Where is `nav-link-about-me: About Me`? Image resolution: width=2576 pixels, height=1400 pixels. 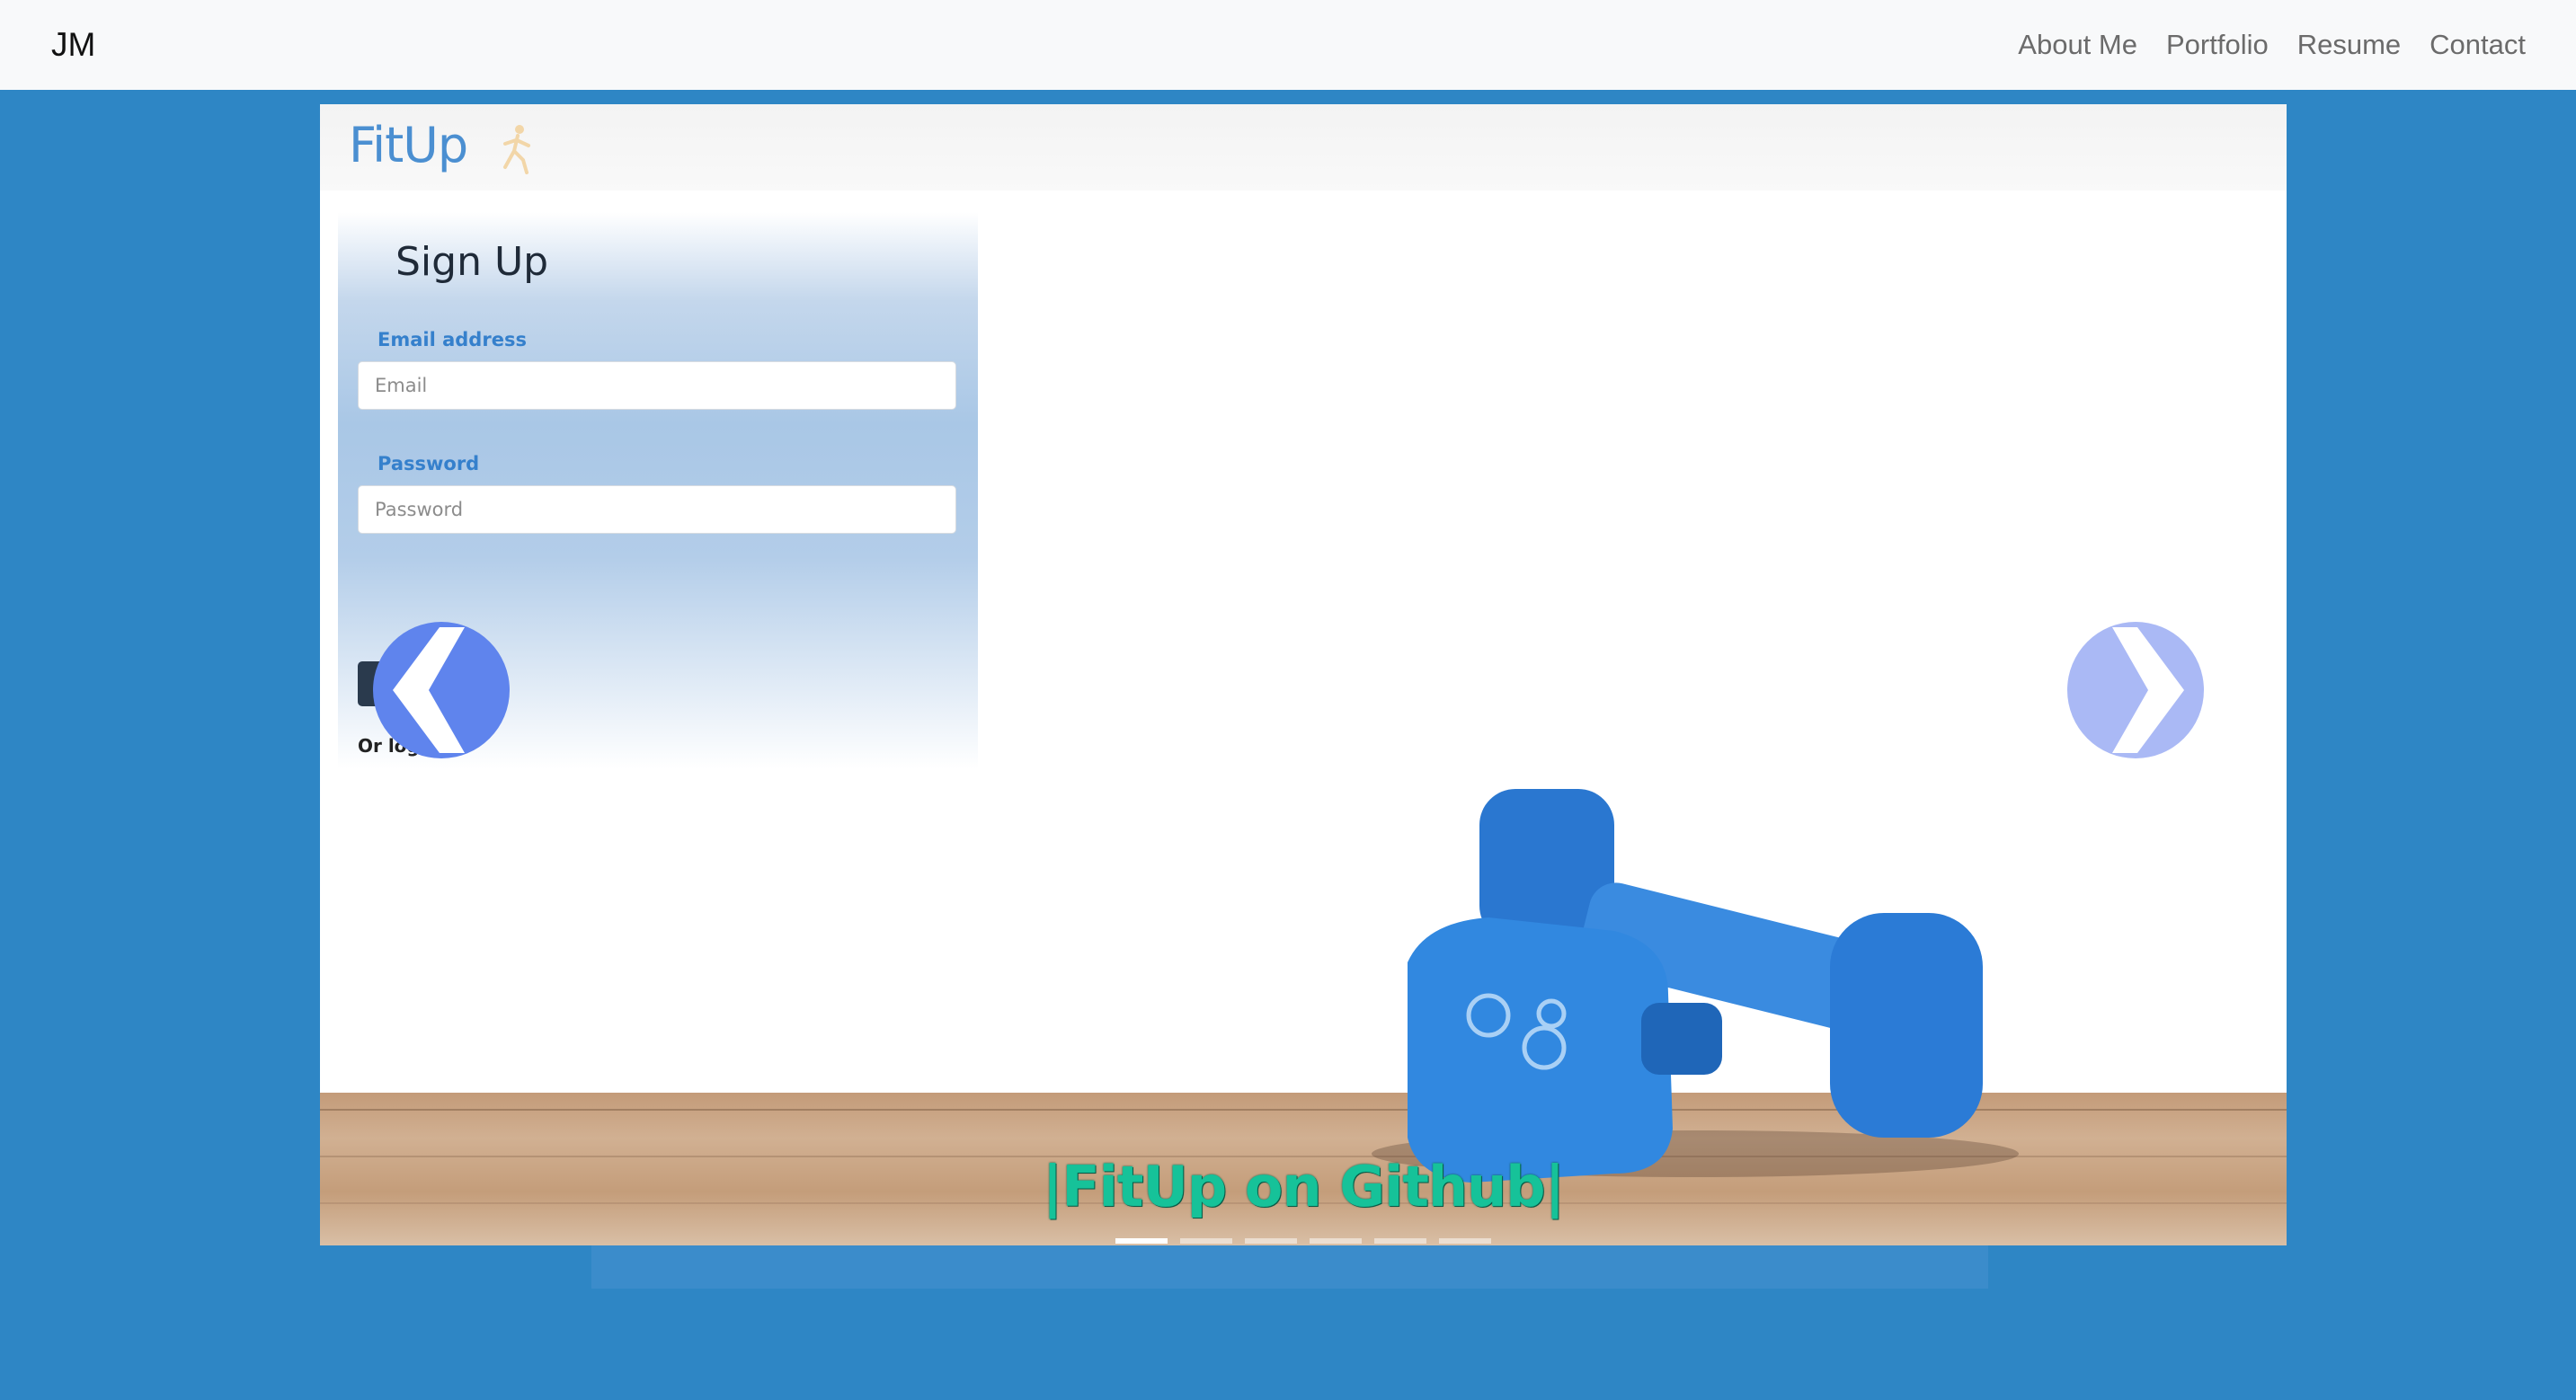
nav-link-about-me: About Me is located at coordinates (2077, 45).